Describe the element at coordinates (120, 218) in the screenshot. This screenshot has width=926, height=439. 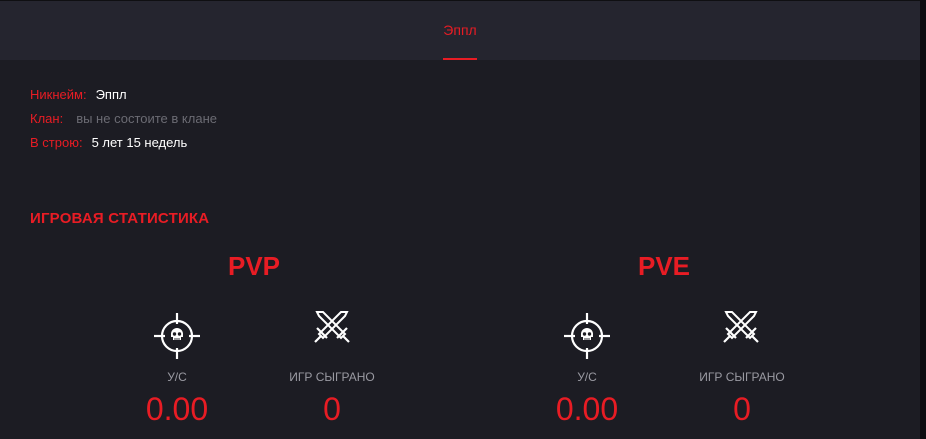
I see `game-stats-heading: ИГРОВАЯ СТАТИСТИКА` at that location.